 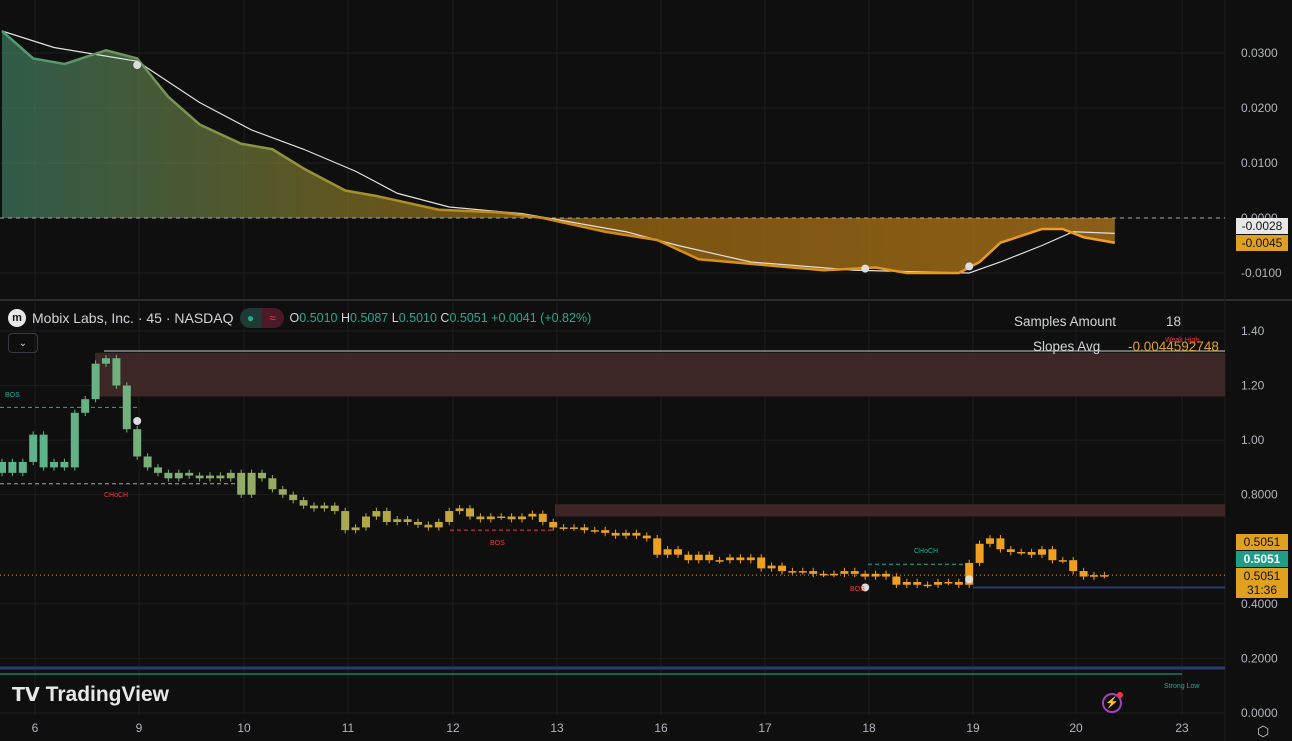 What do you see at coordinates (973, 728) in the screenshot?
I see `x-axis-label: 19` at bounding box center [973, 728].